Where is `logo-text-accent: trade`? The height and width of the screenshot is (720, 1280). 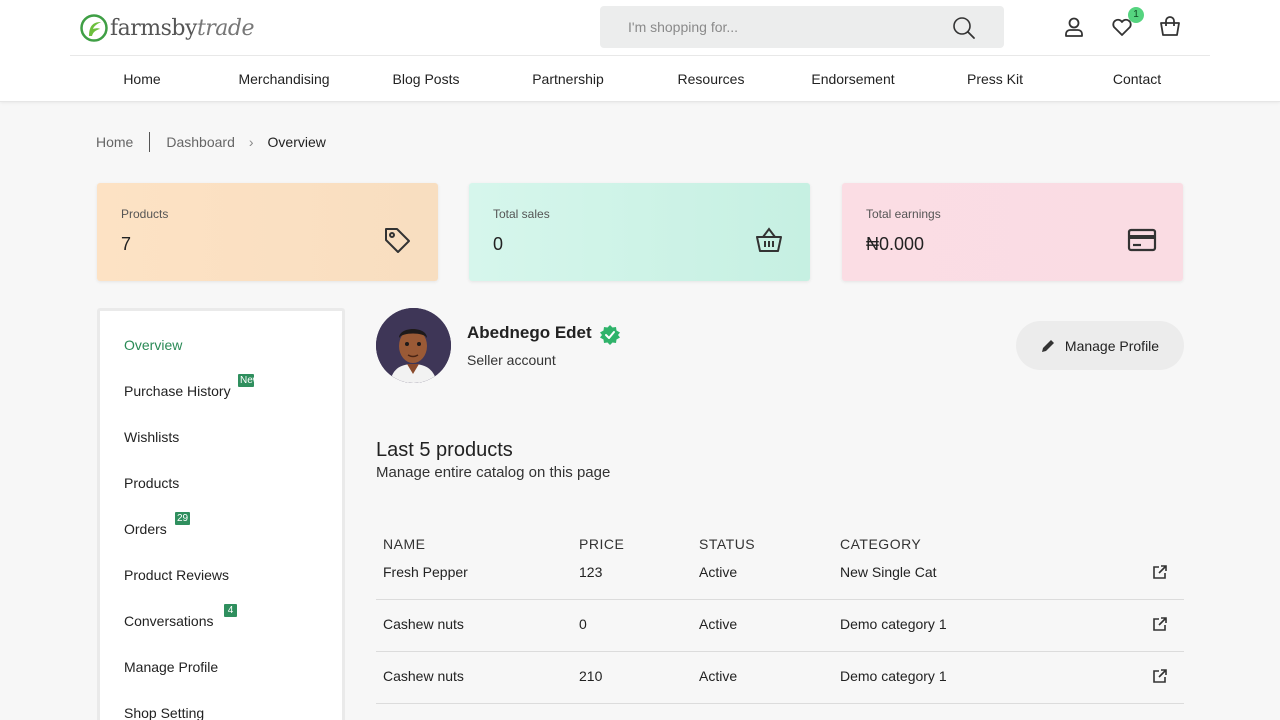
logo-text-accent: trade is located at coordinates (225, 28).